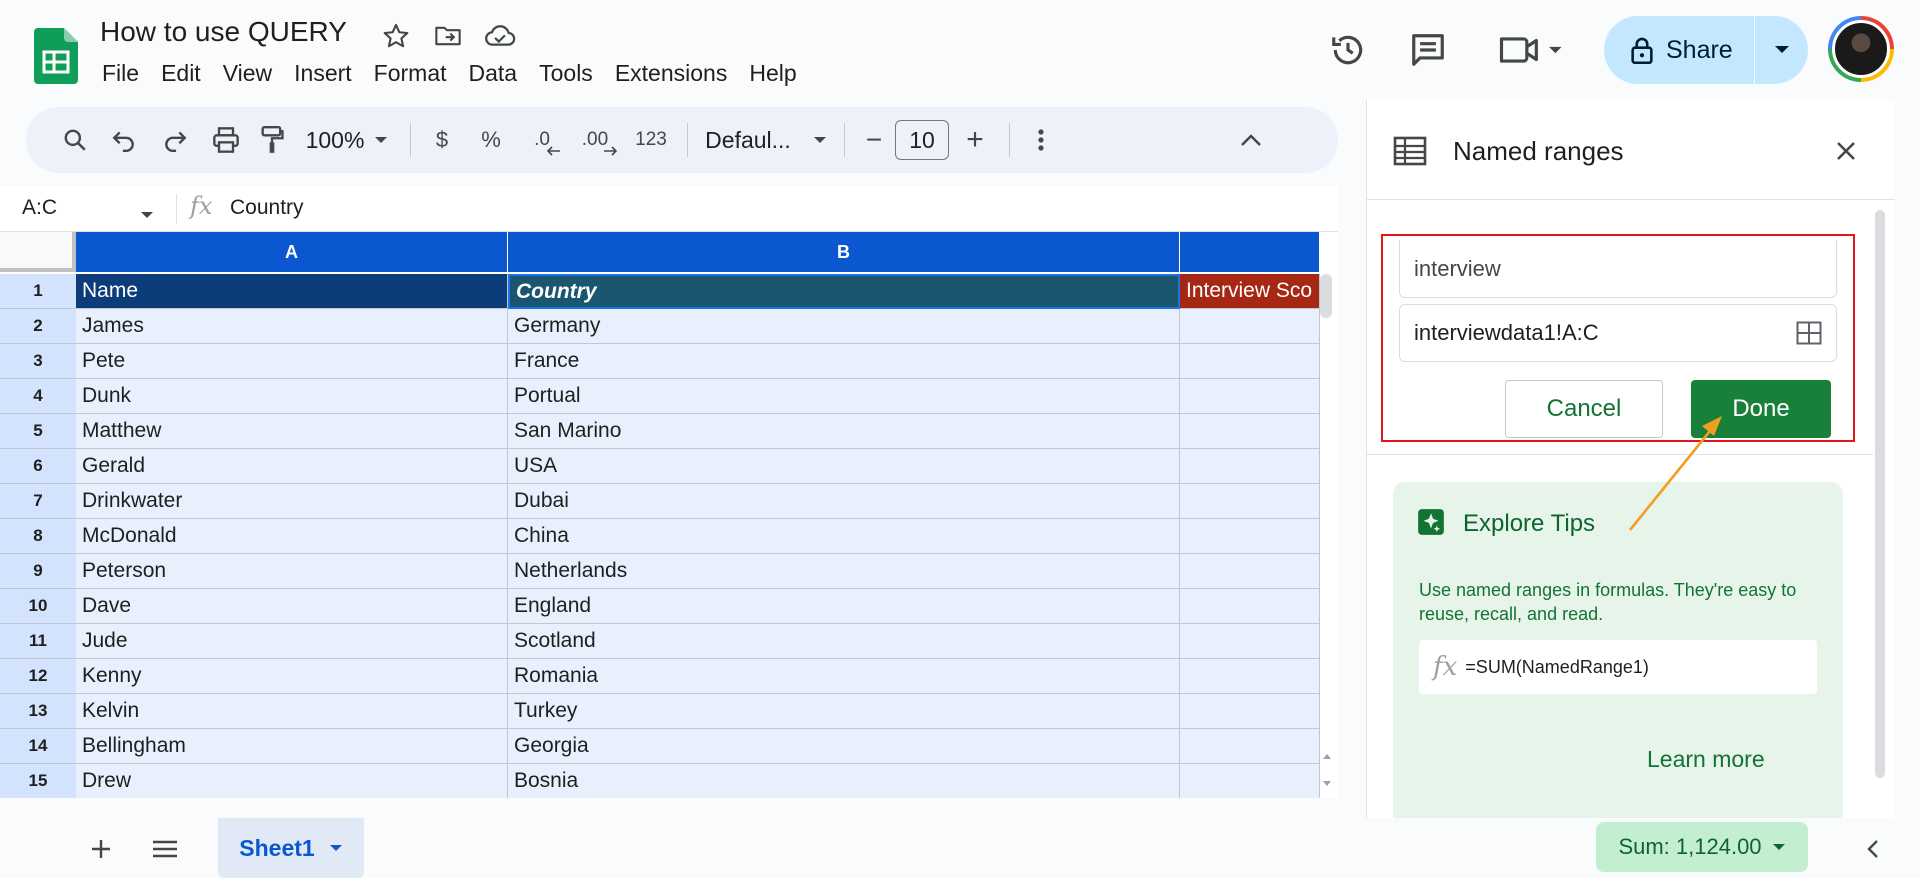 The width and height of the screenshot is (1920, 878). I want to click on select-all-corner, so click(38, 252).